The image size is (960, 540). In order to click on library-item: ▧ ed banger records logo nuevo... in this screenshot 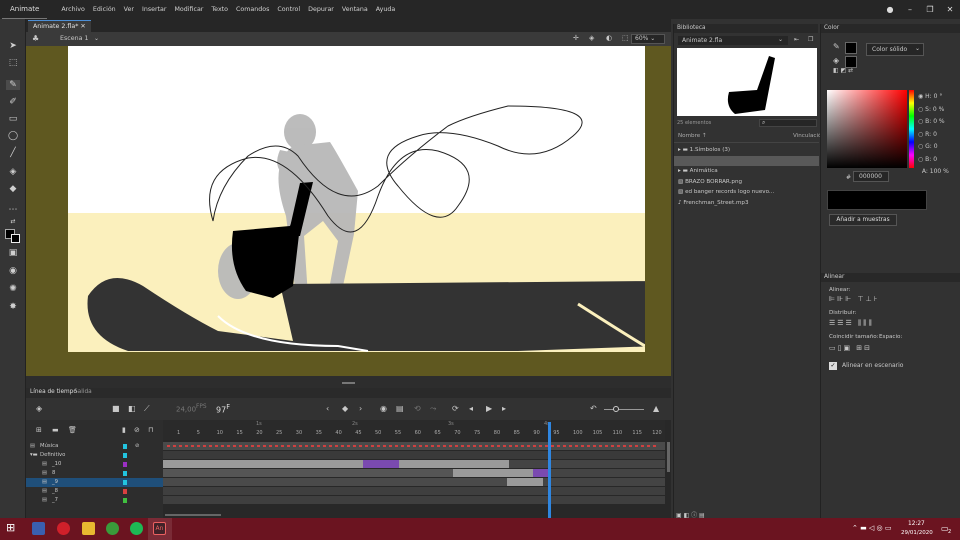, I will do `click(726, 192)`.